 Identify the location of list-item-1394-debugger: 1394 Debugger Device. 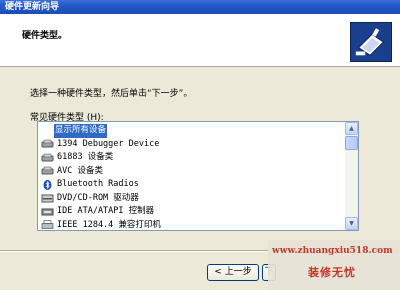
(191, 145).